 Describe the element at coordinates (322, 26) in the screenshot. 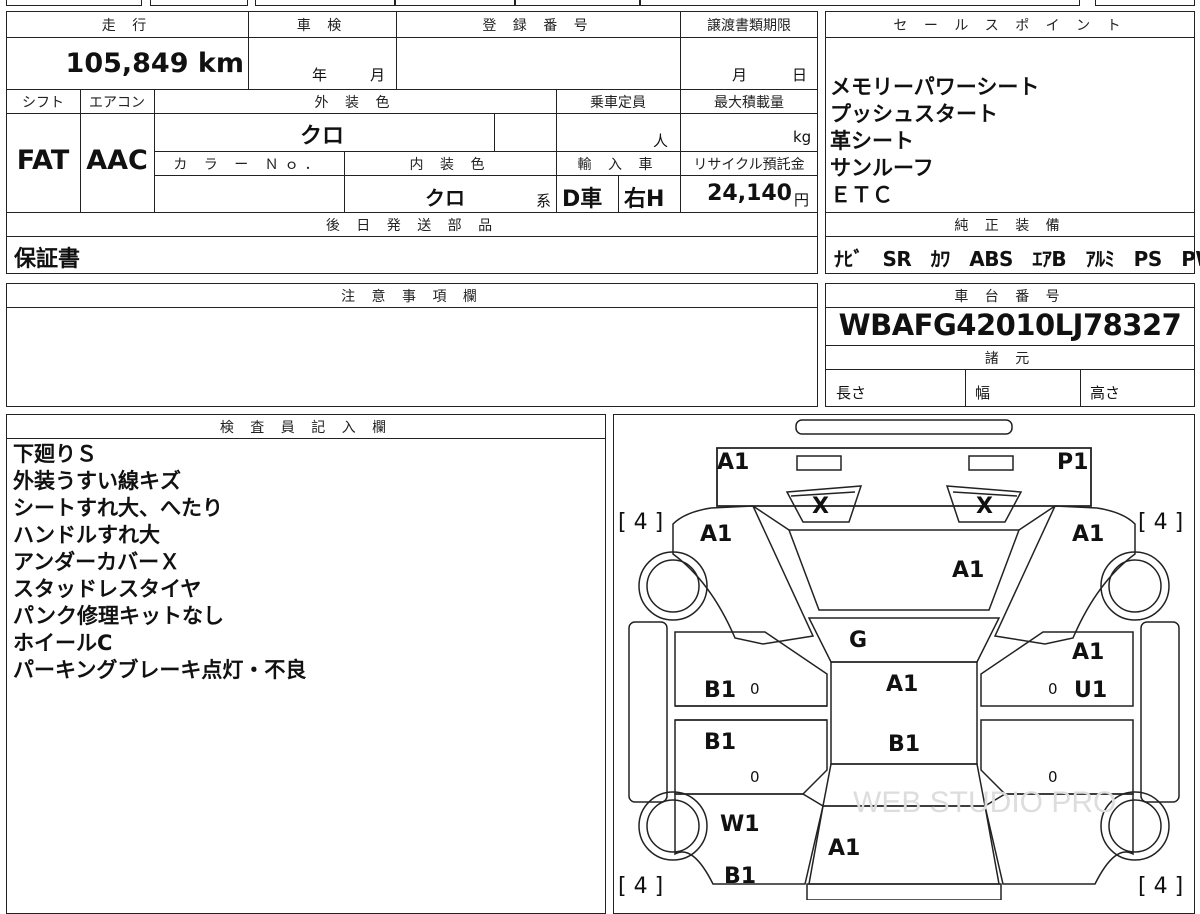

I see `inspection-label: 車 検` at that location.